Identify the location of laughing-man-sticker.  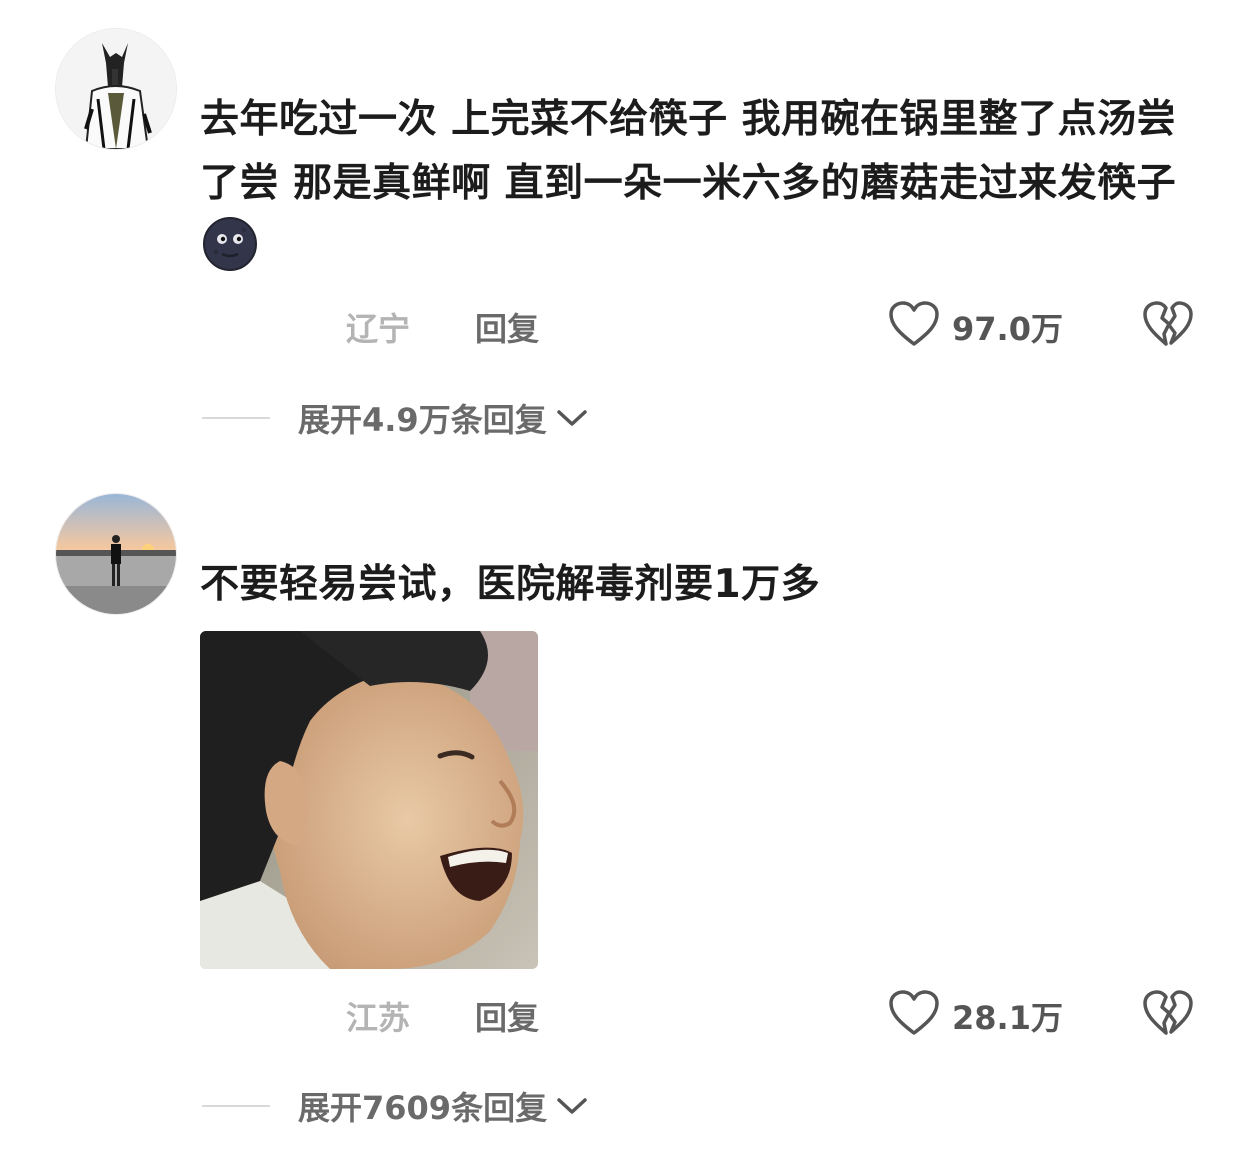
(369, 800).